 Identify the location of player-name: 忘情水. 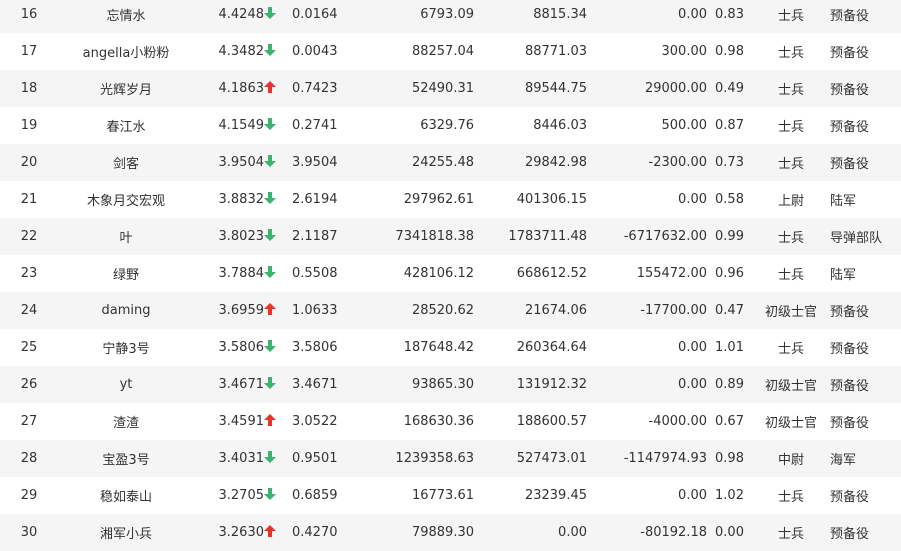
(126, 16).